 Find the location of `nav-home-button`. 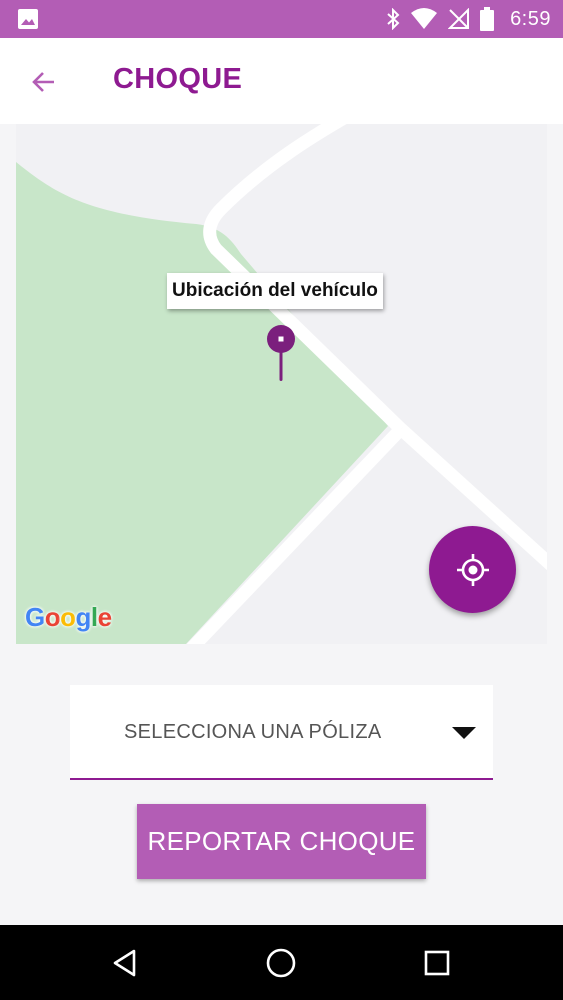

nav-home-button is located at coordinates (281, 963).